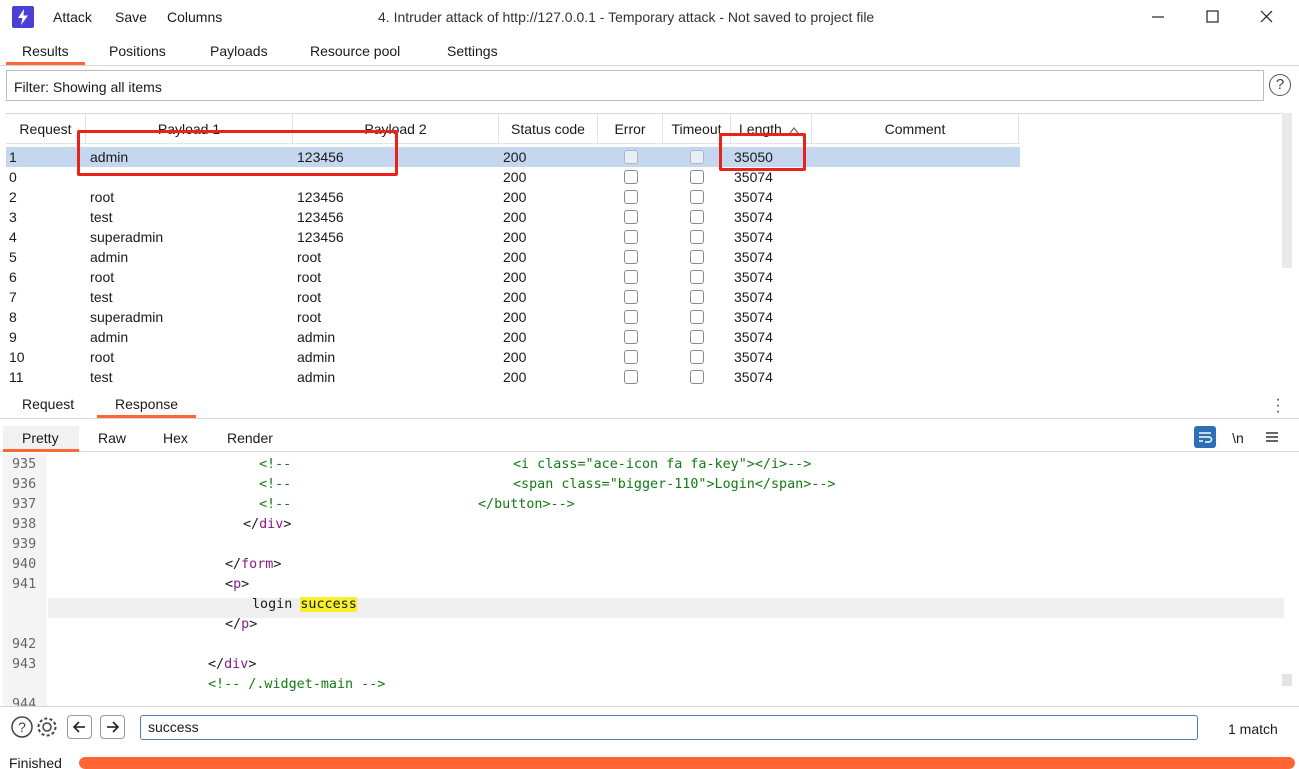 The height and width of the screenshot is (769, 1299). I want to click on table-row: 4 superadmin 123456 200 35074, so click(513, 237).